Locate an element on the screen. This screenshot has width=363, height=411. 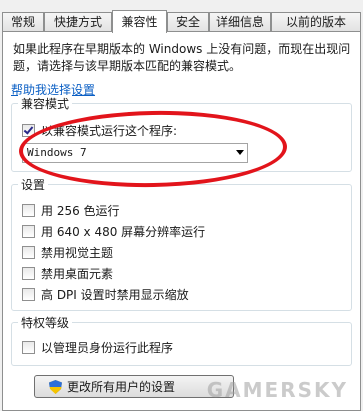
setting-disable-visual-themes: 禁用视觉主题 is located at coordinates (67, 252).